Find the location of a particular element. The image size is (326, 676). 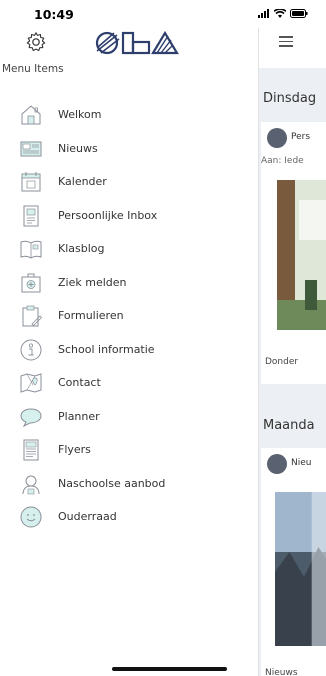

menu-label: Ziek melden is located at coordinates (92, 282).